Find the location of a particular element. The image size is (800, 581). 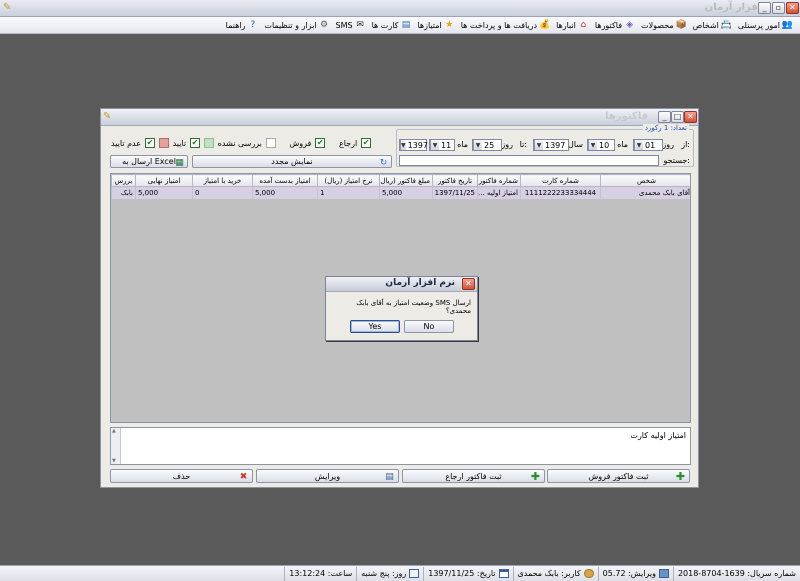

column-header: مبلغ فاکتور (ریال) is located at coordinates (406, 180).